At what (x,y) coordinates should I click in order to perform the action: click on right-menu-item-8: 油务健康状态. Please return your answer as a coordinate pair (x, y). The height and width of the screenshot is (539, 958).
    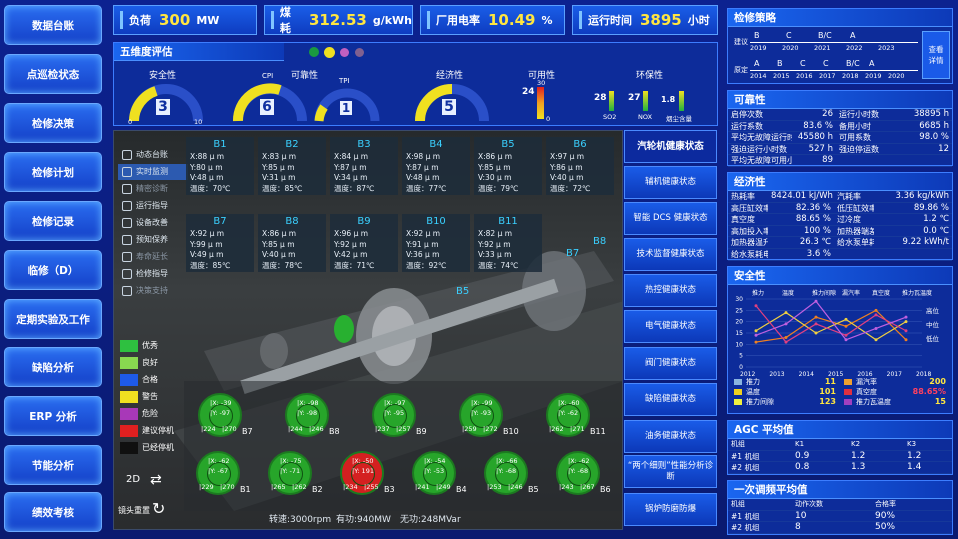
    Looking at the image, I should click on (670, 436).